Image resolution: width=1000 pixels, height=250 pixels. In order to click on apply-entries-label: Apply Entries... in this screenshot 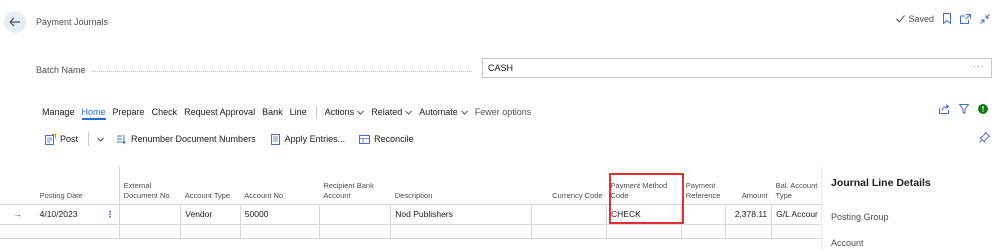, I will do `click(315, 139)`.